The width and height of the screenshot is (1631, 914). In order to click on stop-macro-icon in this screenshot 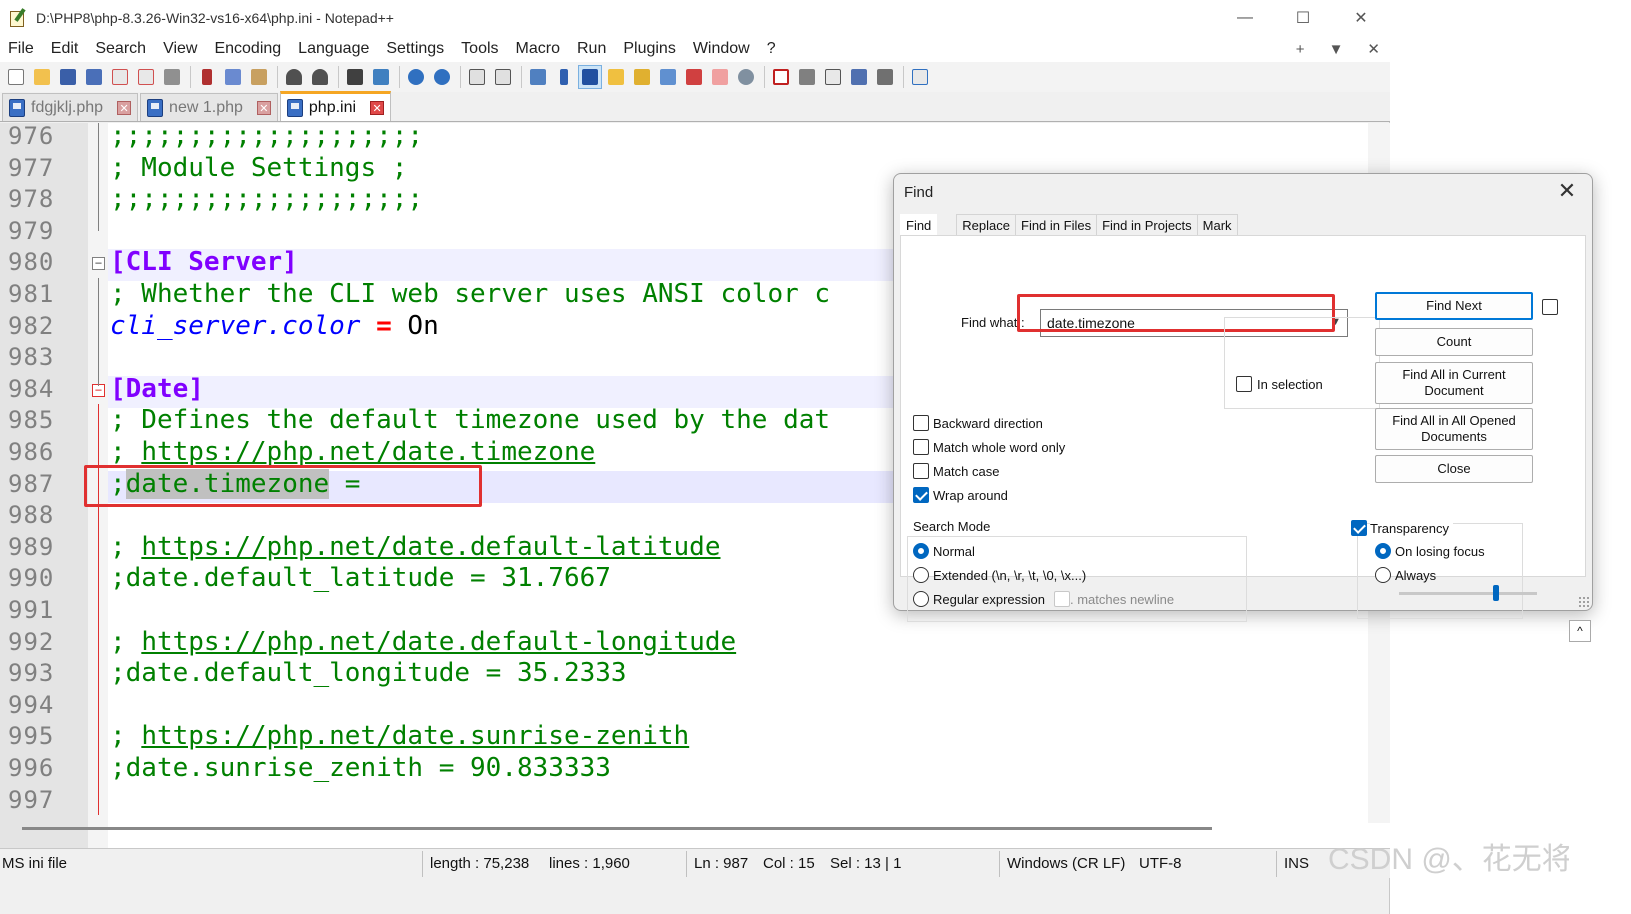, I will do `click(807, 77)`.